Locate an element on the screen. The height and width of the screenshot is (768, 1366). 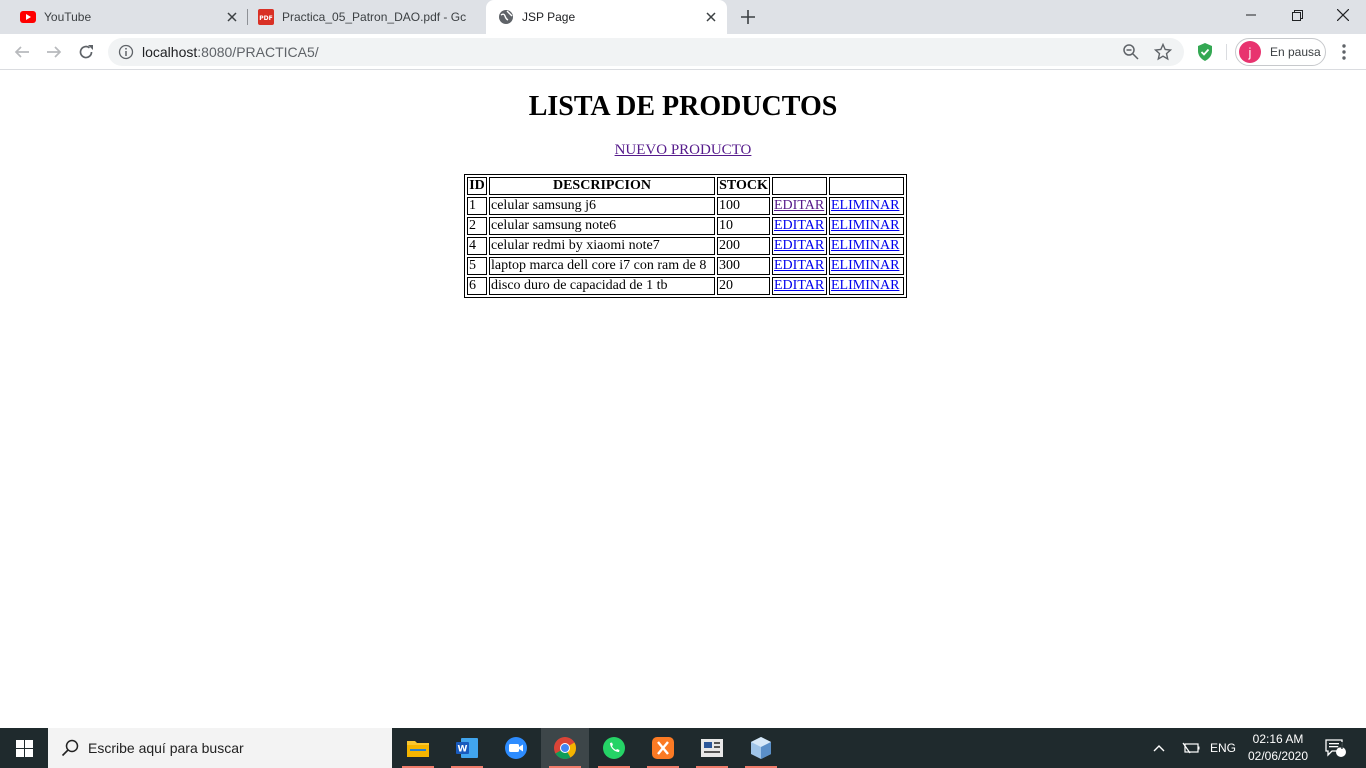
info-icon is located at coordinates (126, 52).